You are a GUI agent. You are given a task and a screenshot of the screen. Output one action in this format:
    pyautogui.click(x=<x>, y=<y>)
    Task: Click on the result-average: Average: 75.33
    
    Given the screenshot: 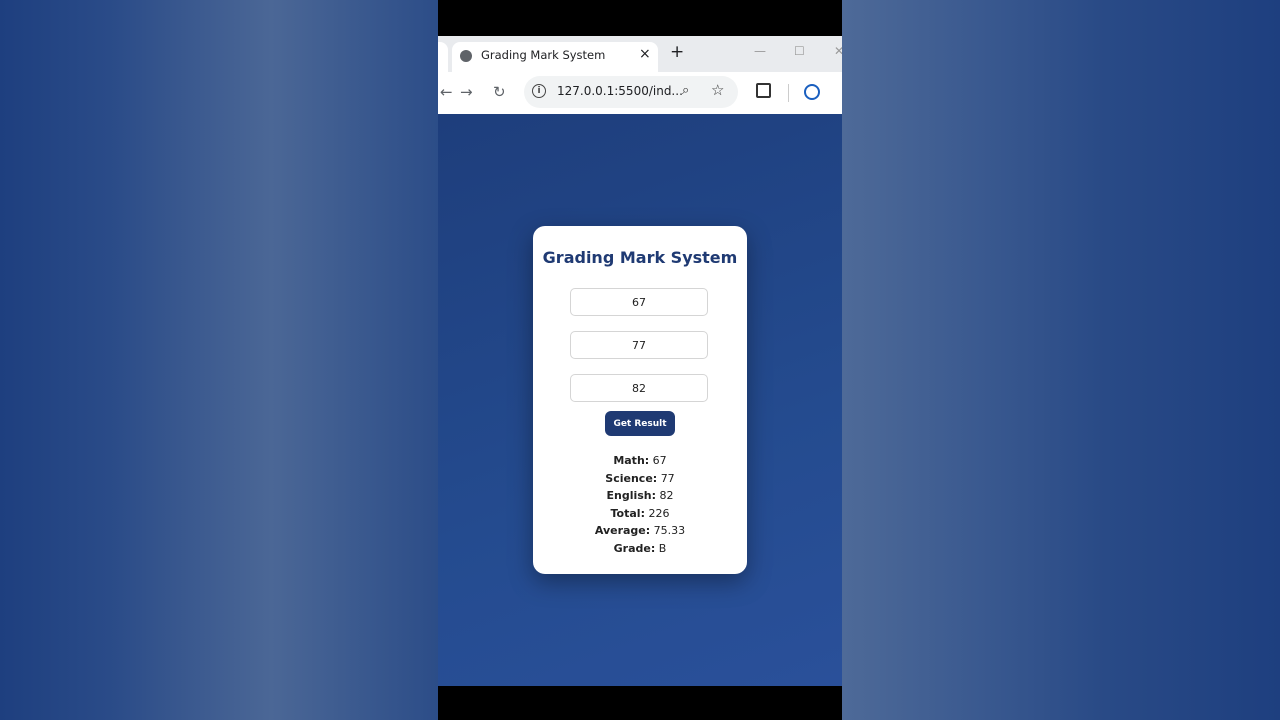 What is the action you would take?
    pyautogui.click(x=640, y=530)
    